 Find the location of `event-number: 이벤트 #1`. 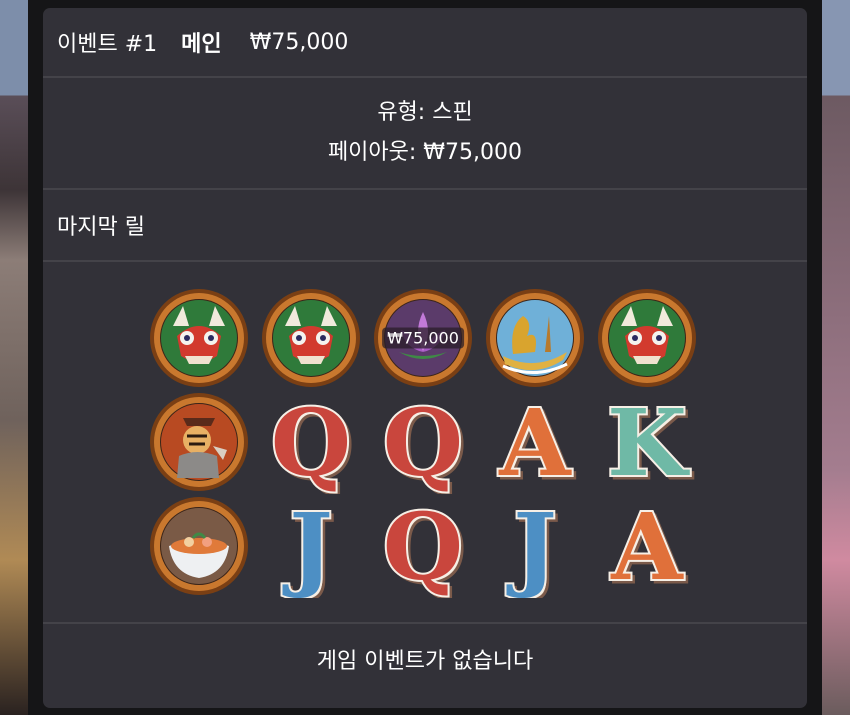

event-number: 이벤트 #1 is located at coordinates (107, 44).